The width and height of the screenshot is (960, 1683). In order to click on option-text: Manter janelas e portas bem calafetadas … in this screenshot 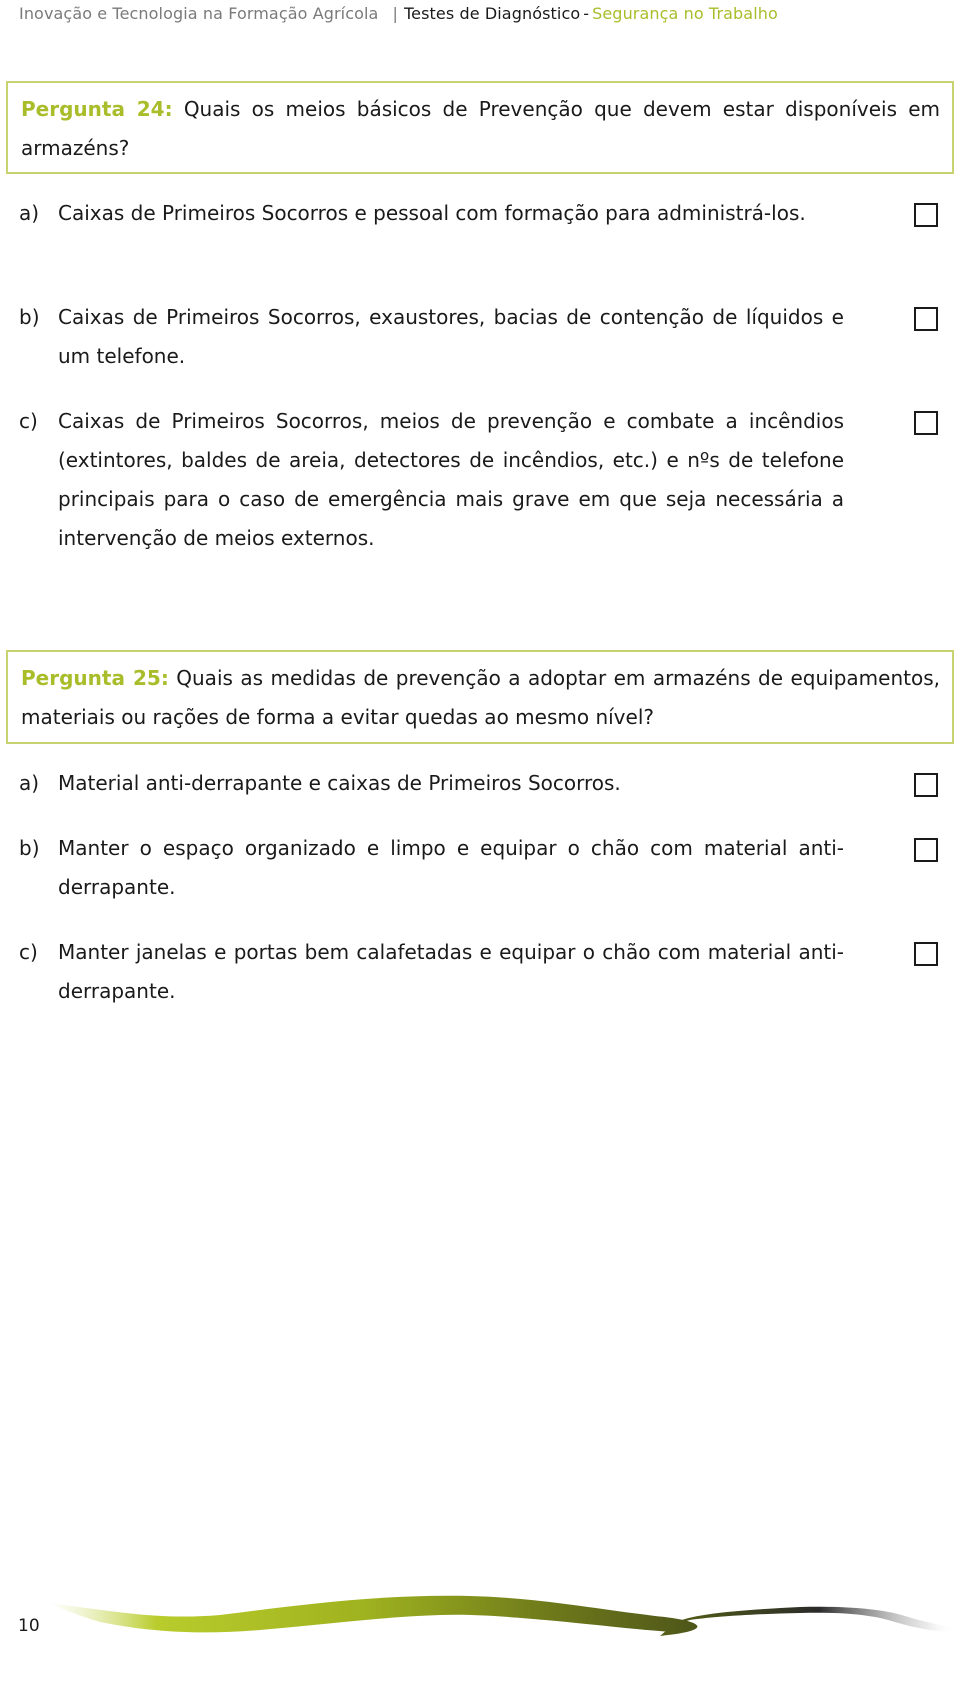, I will do `click(451, 971)`.